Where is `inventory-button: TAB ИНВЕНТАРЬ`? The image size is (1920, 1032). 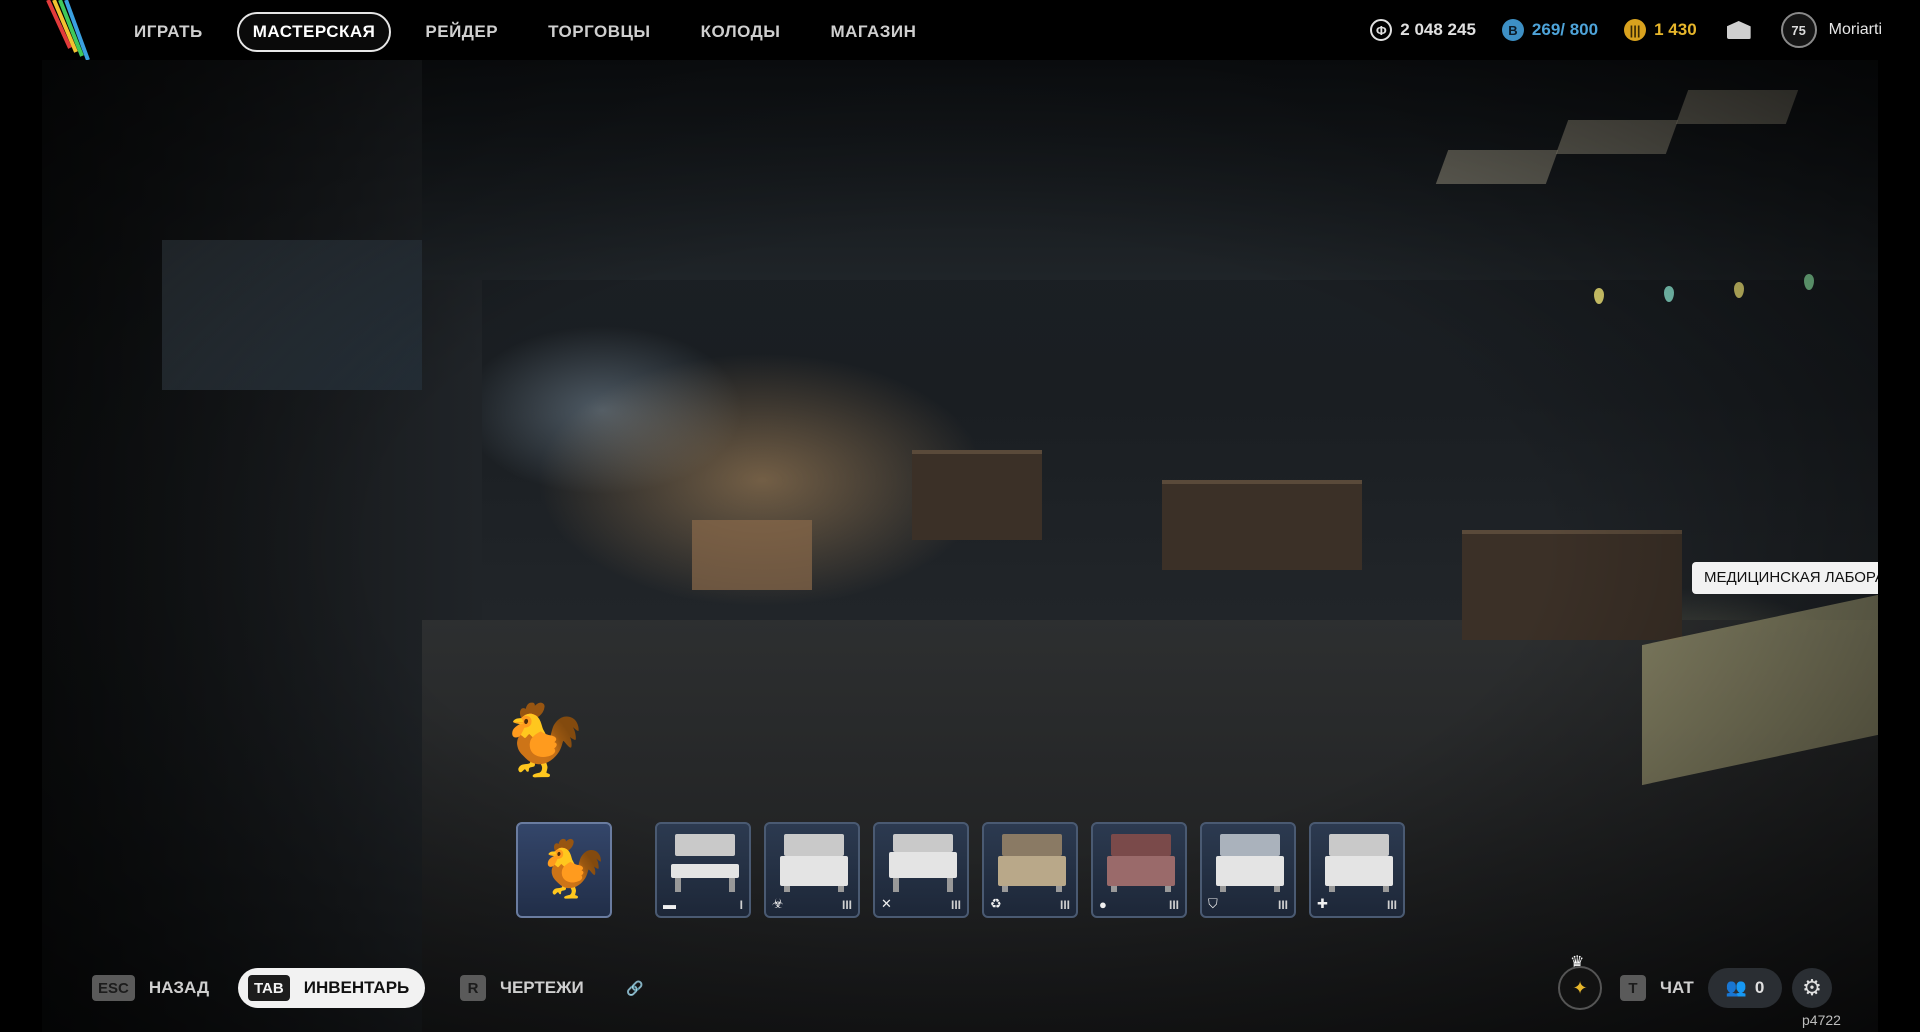
inventory-button: TAB ИНВЕНТАРЬ is located at coordinates (332, 988).